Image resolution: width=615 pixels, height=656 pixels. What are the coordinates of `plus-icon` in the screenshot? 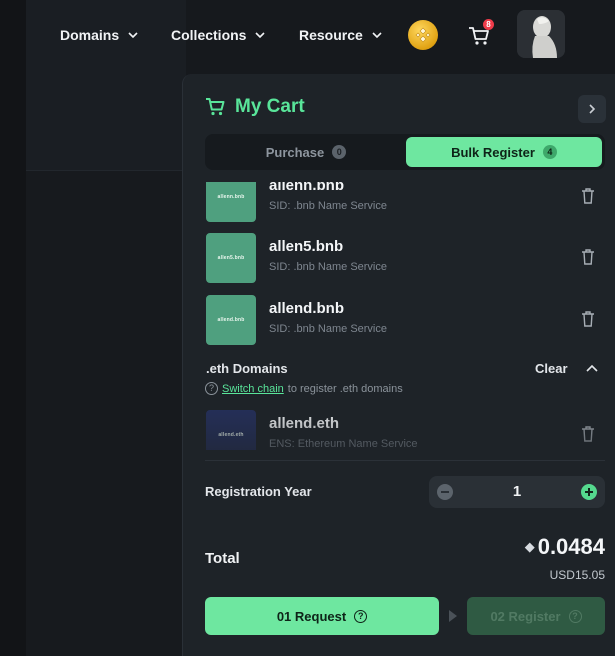 It's located at (589, 492).